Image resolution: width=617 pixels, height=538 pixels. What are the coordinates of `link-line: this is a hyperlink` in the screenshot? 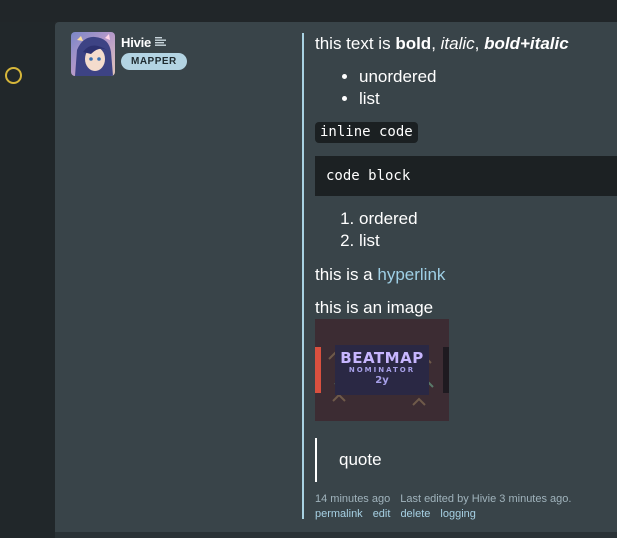 It's located at (380, 275).